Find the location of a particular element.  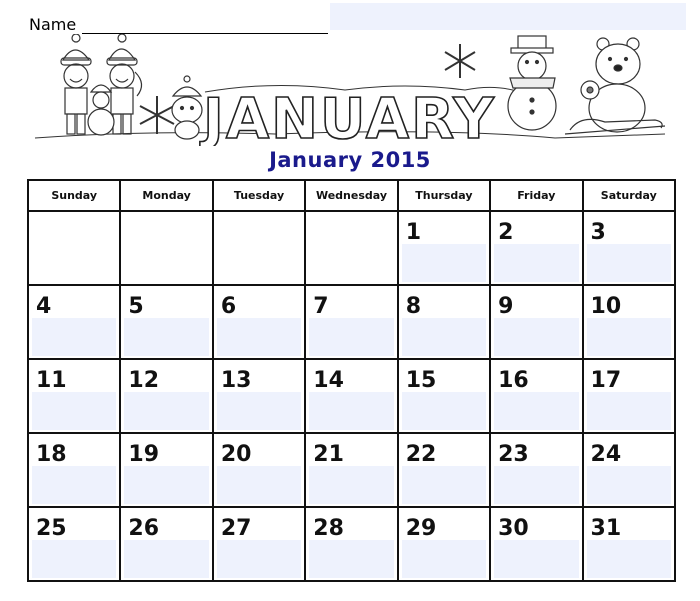

day-cell: 23 is located at coordinates (536, 470).